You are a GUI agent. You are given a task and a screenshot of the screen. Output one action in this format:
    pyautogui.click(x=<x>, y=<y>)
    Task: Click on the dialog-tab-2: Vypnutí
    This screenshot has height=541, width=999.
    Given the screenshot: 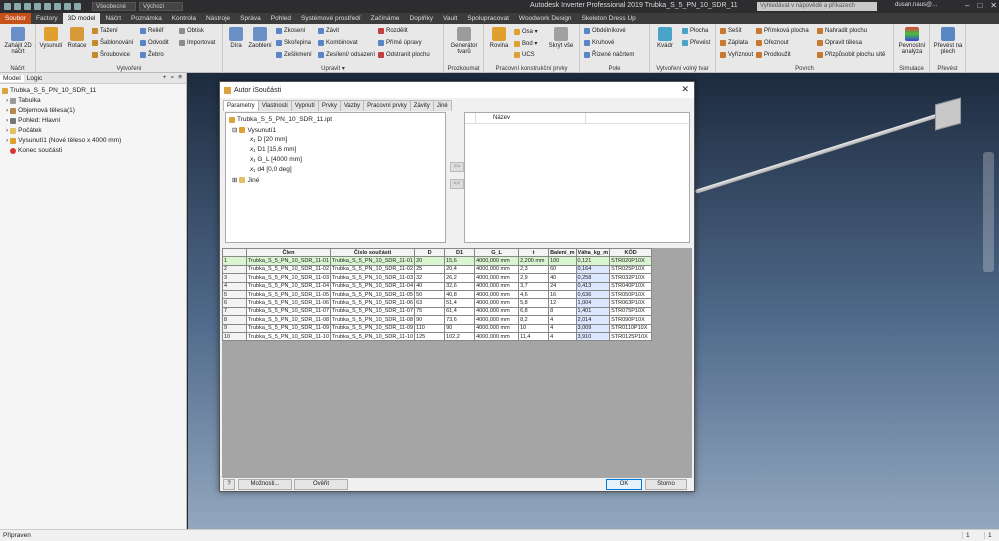 What is the action you would take?
    pyautogui.click(x=304, y=105)
    